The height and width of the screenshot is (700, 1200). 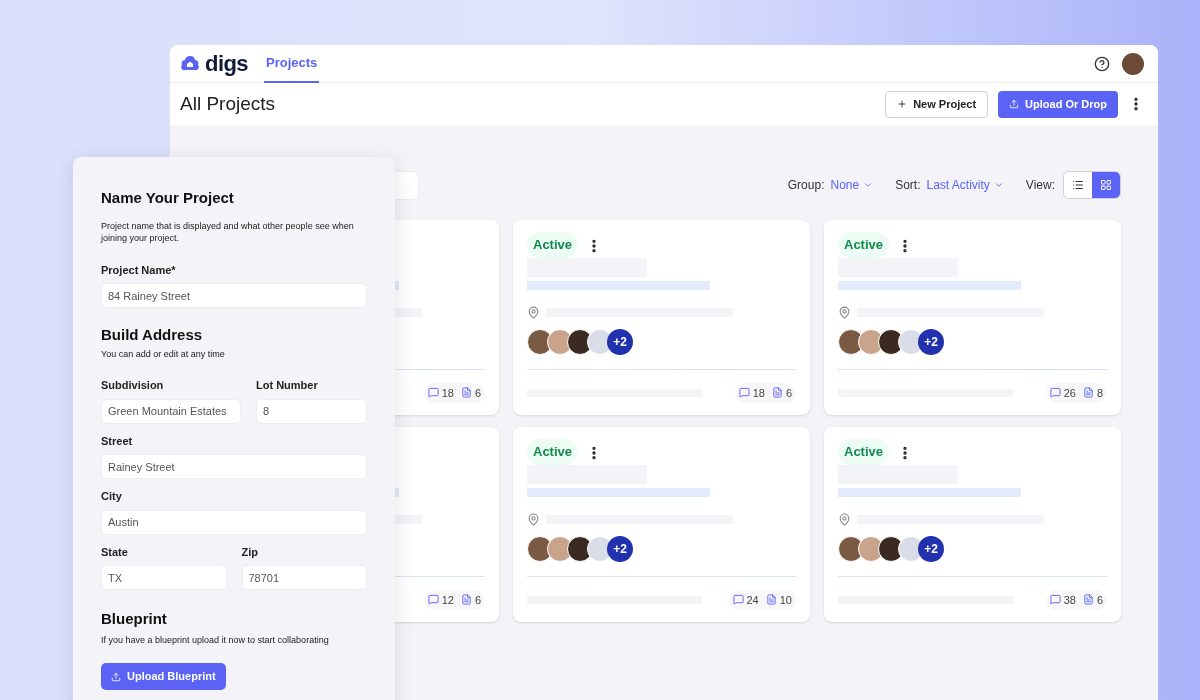 I want to click on upload-blueprint-button: Upload Blueprint, so click(x=163, y=676).